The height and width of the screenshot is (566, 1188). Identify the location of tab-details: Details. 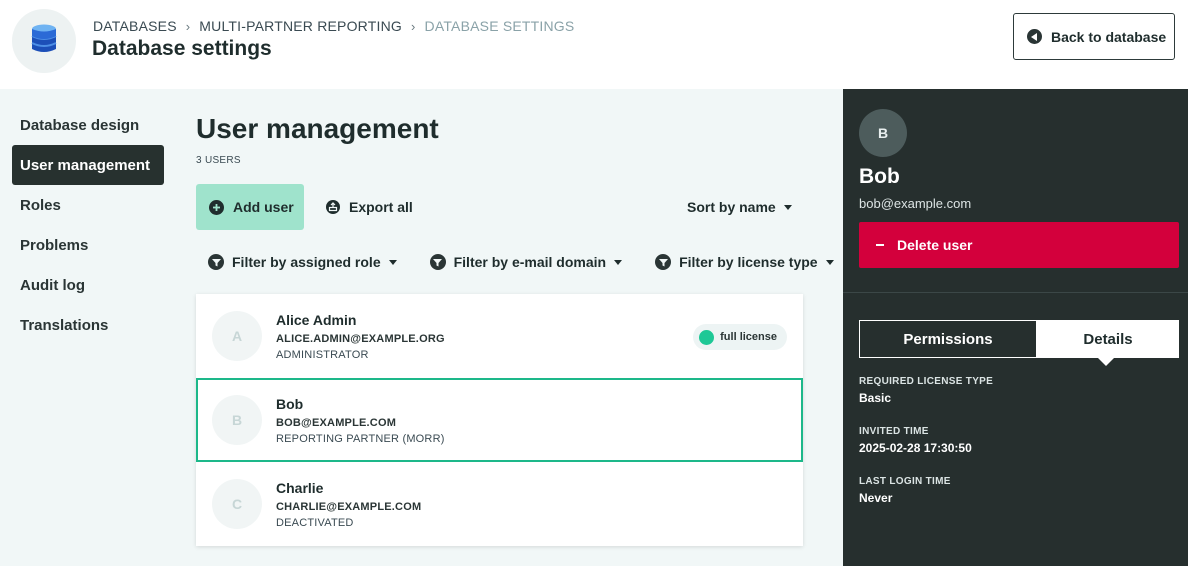
(1108, 343).